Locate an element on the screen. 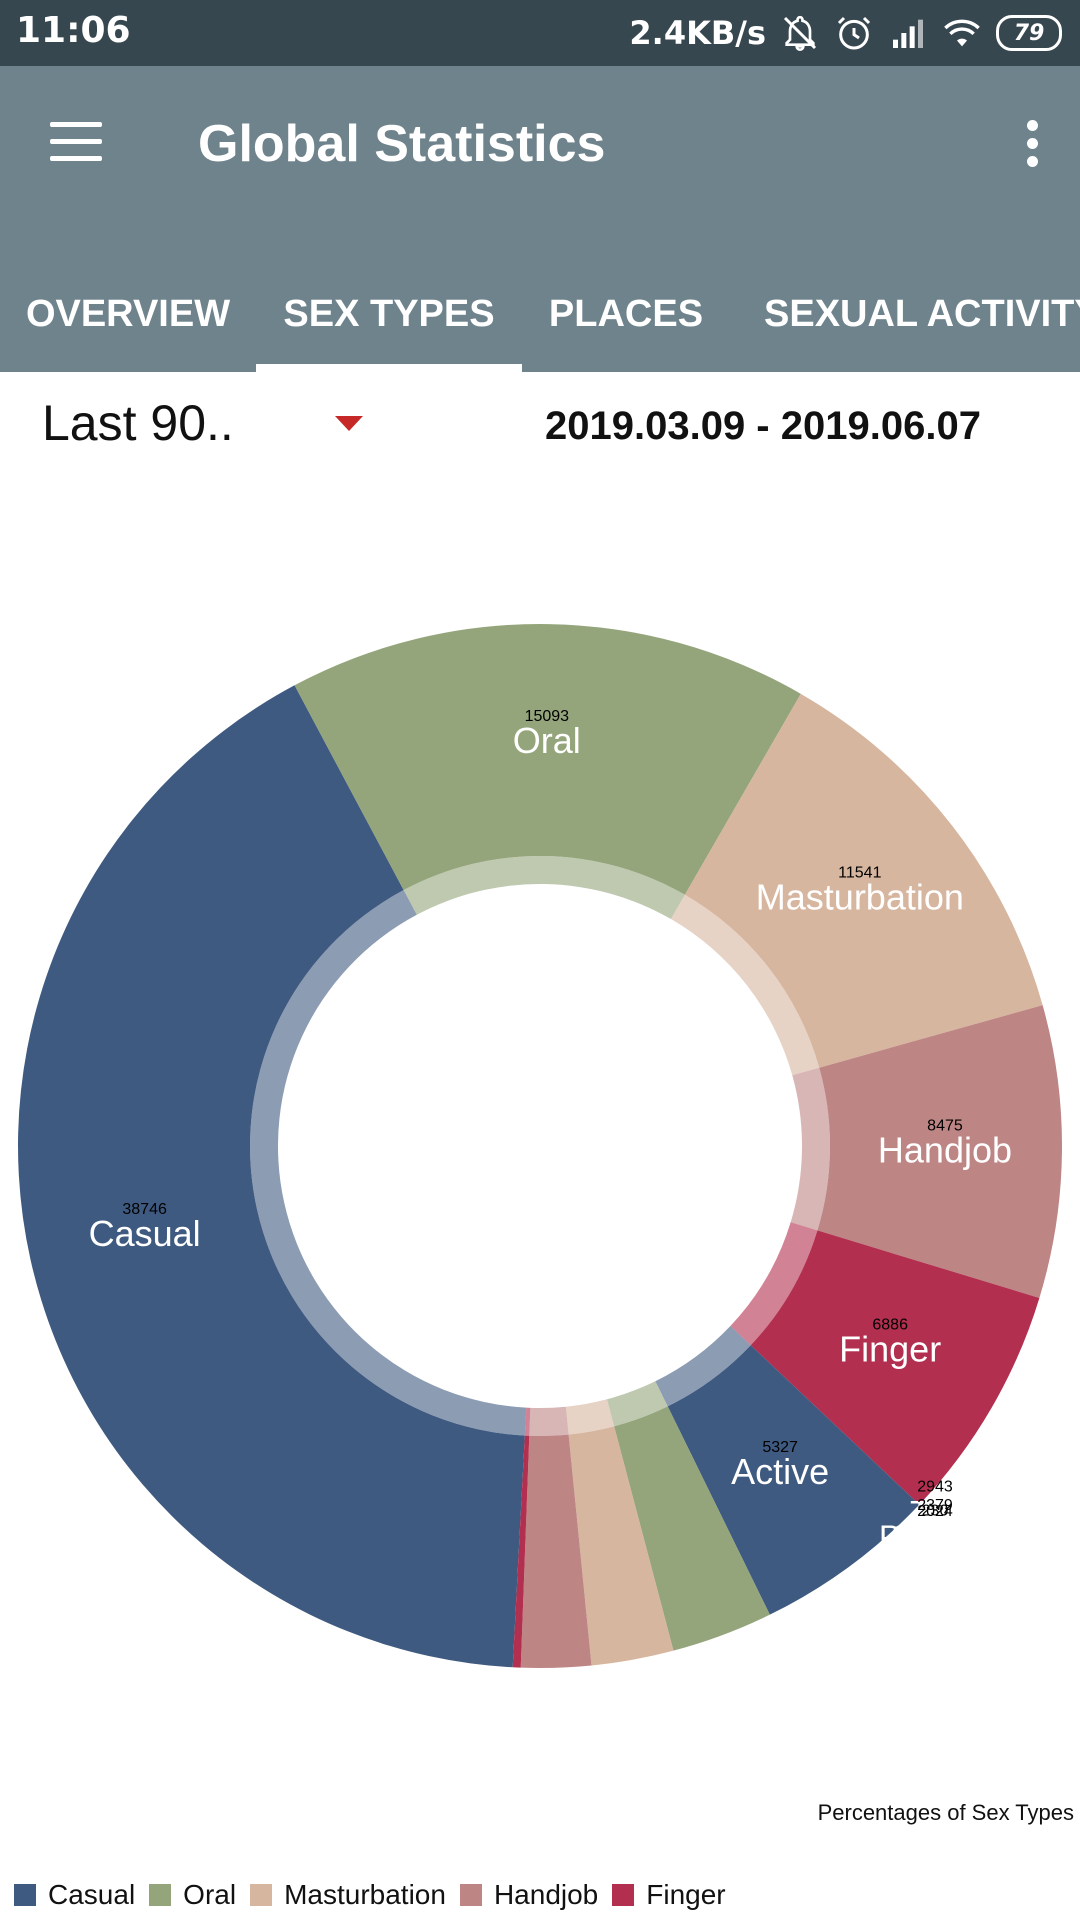 Image resolution: width=1080 pixels, height=1920 pixels. legend-item-casual: Casual is located at coordinates (74, 1895).